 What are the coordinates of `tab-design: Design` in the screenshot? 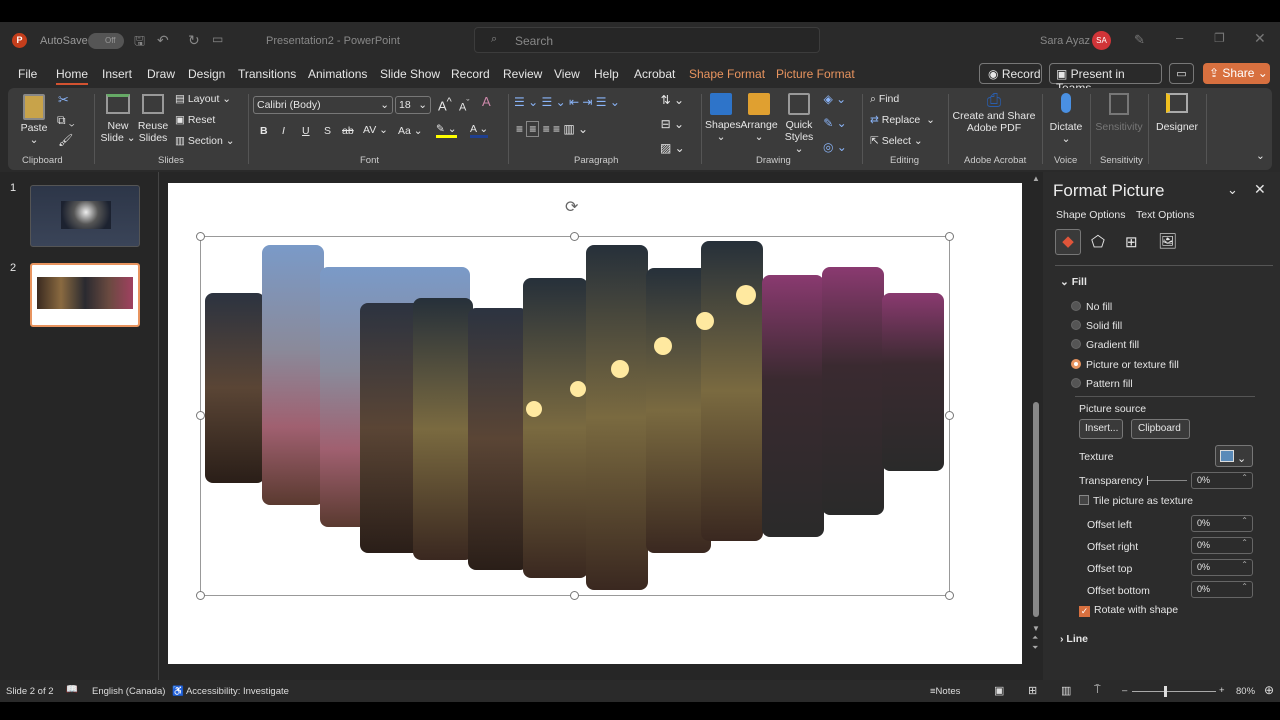 It's located at (206, 74).